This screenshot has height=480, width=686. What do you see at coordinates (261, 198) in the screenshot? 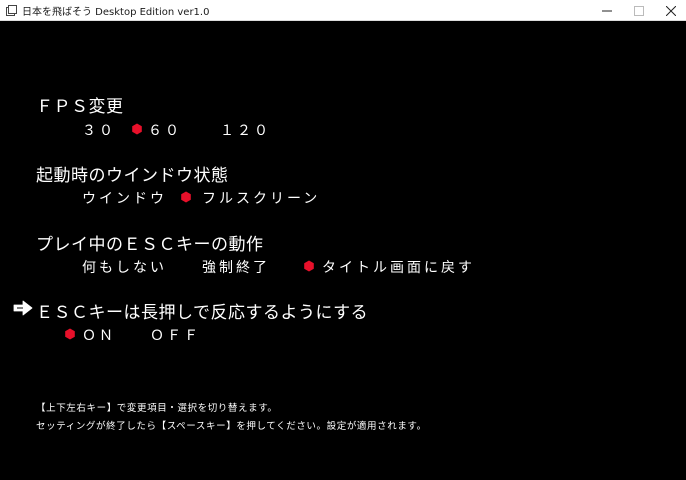
I see `option-fullscreen: フルスクリーン` at bounding box center [261, 198].